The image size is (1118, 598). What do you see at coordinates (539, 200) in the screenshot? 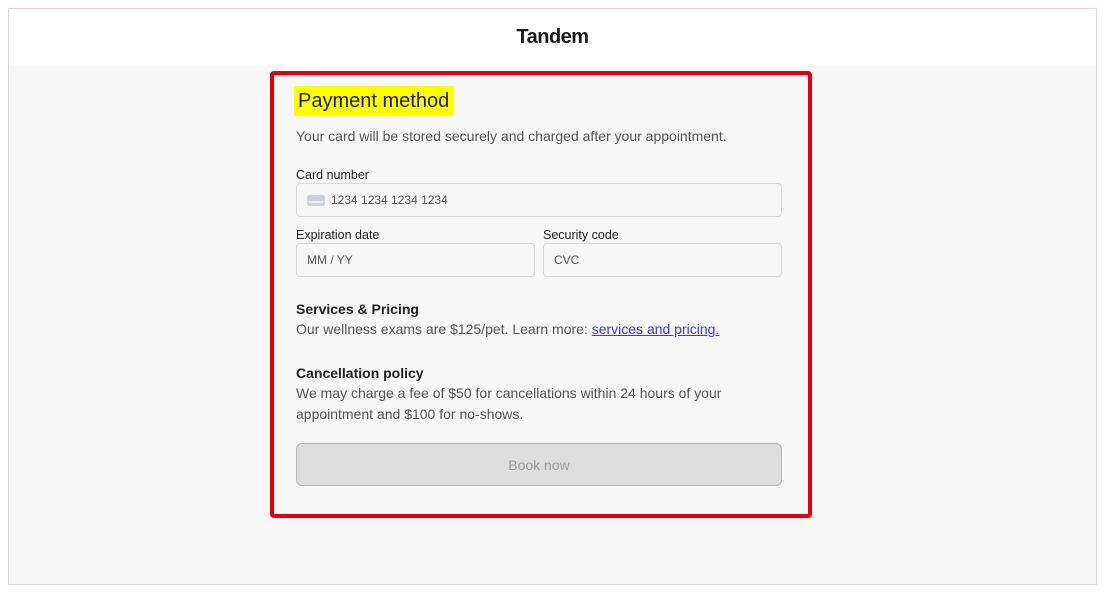
I see `card-number-field: 1234 1234 1234 1234` at bounding box center [539, 200].